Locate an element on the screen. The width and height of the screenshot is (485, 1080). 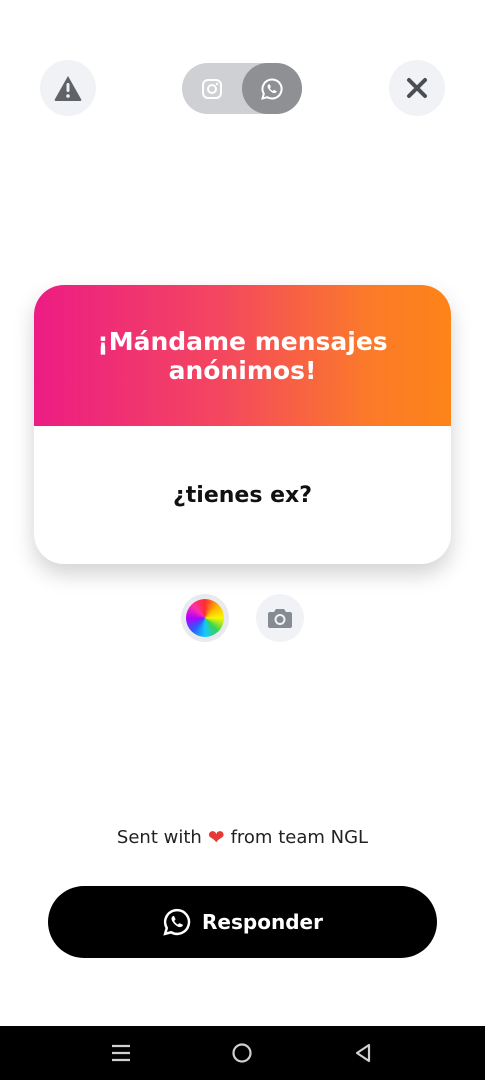
nav-back-button is located at coordinates (363, 1053).